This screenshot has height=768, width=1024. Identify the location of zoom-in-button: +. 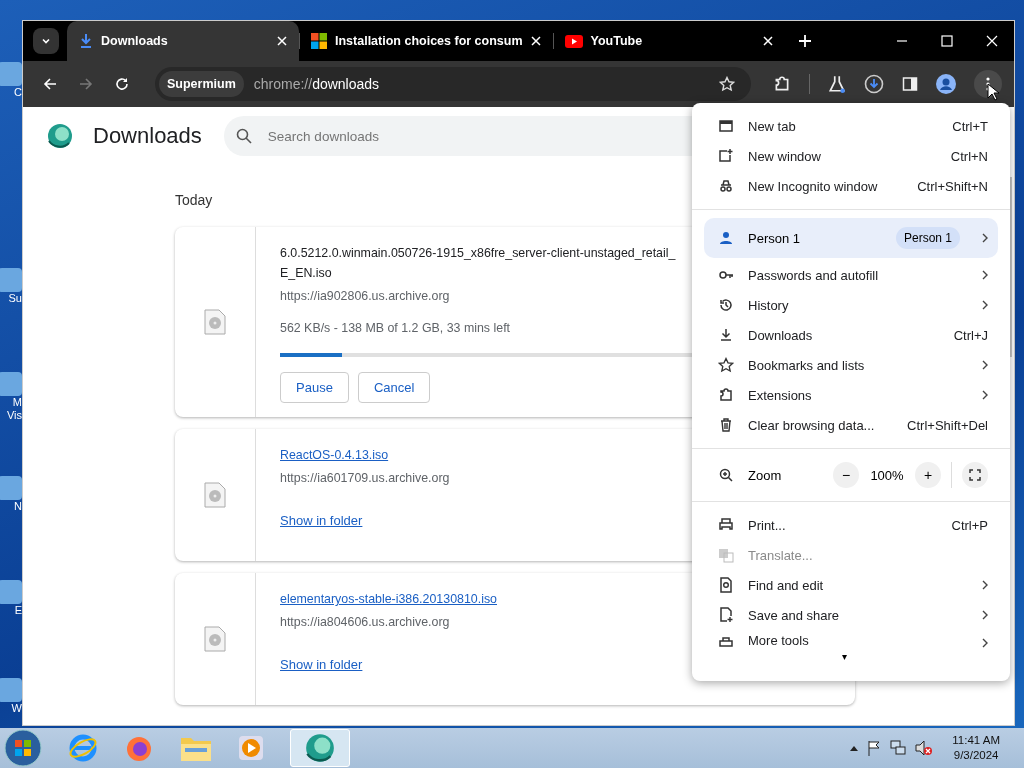
(928, 475).